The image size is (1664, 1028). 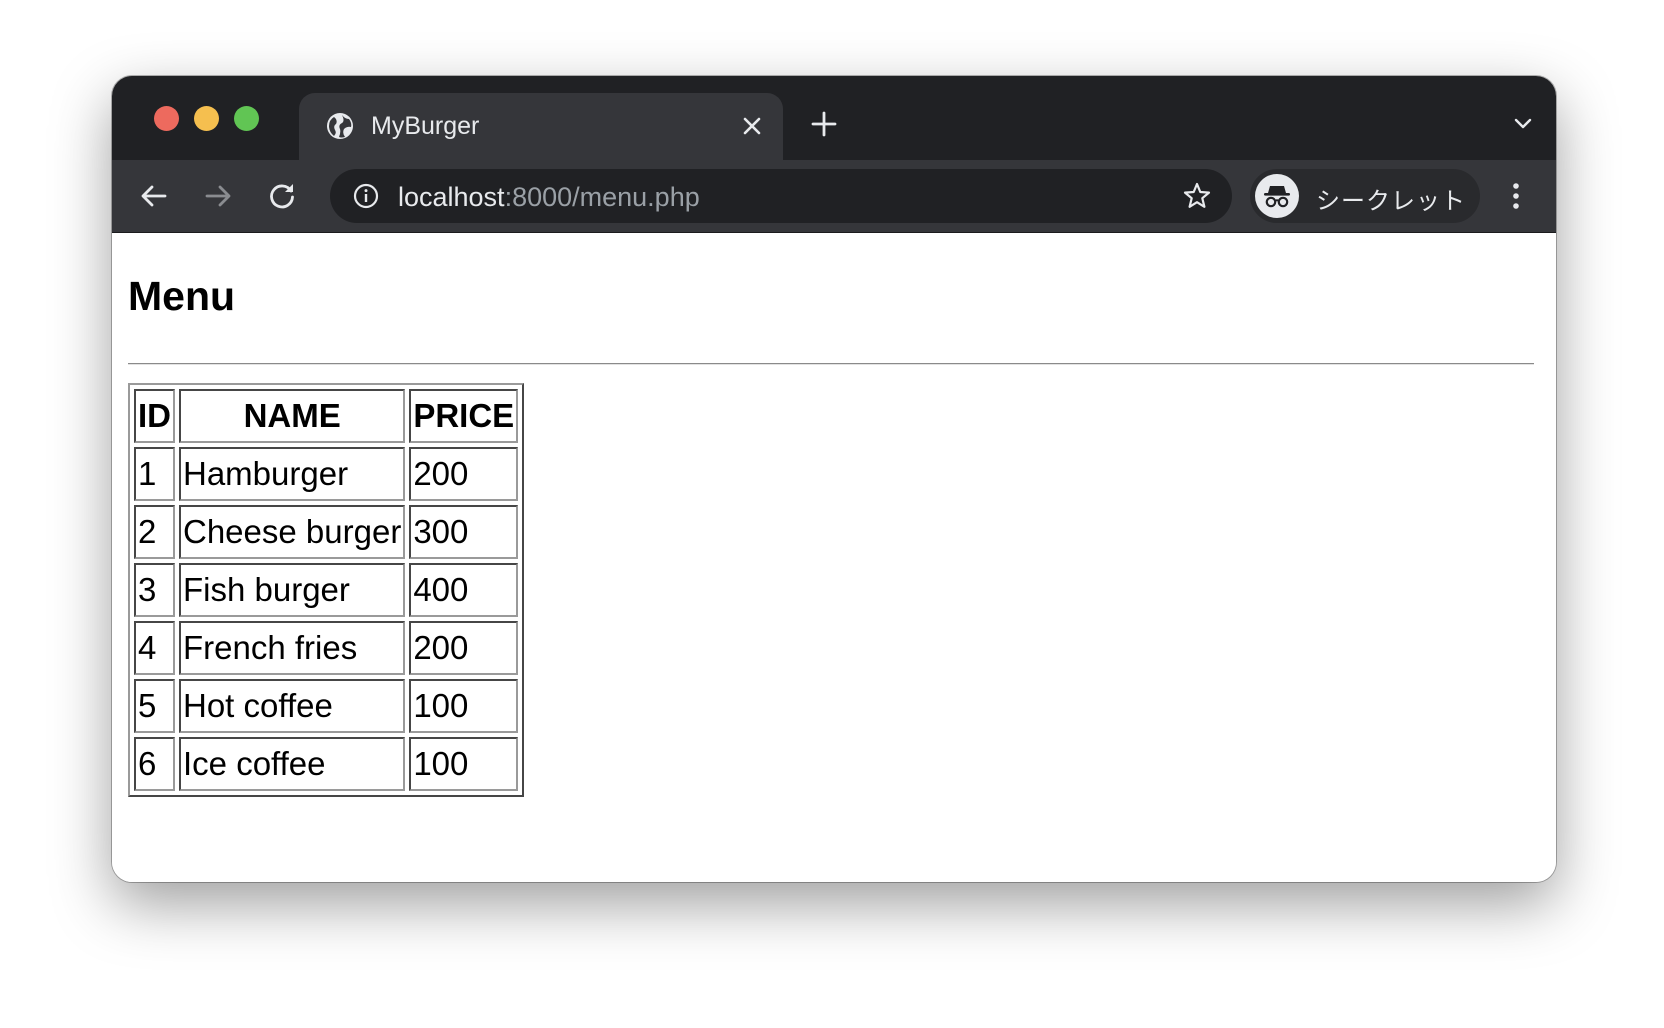 What do you see at coordinates (451, 197) in the screenshot?
I see `url-host: localhost` at bounding box center [451, 197].